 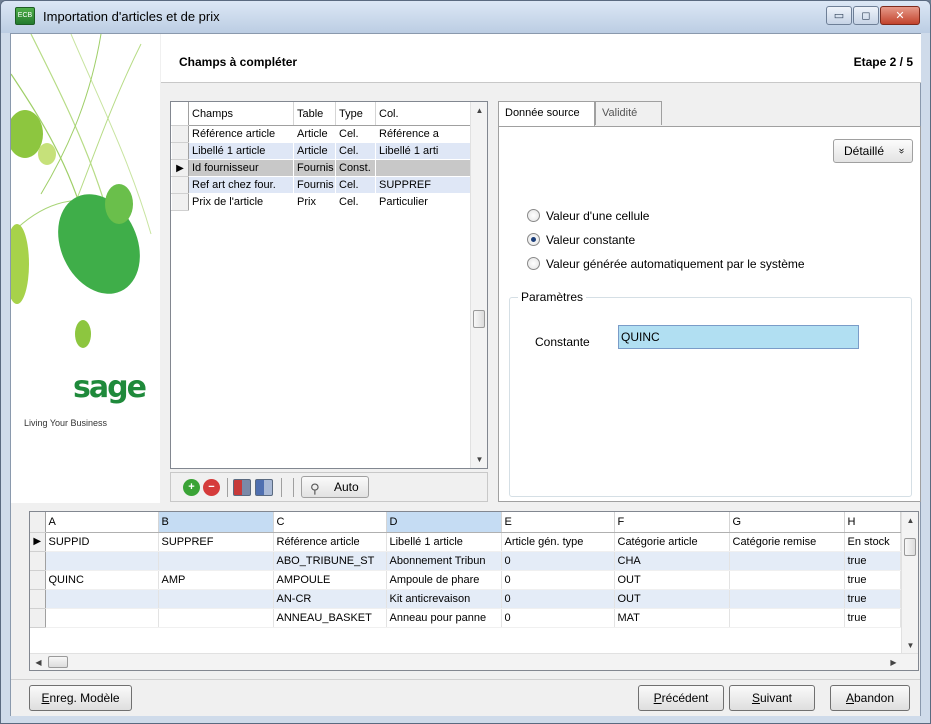 What do you see at coordinates (423, 114) in the screenshot?
I see `column-header-col: Col.` at bounding box center [423, 114].